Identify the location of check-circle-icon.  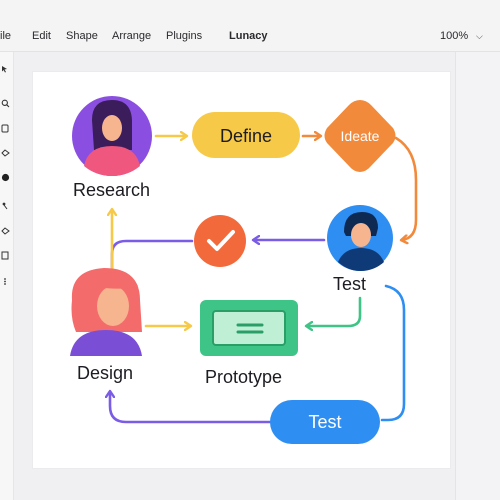
(220, 241).